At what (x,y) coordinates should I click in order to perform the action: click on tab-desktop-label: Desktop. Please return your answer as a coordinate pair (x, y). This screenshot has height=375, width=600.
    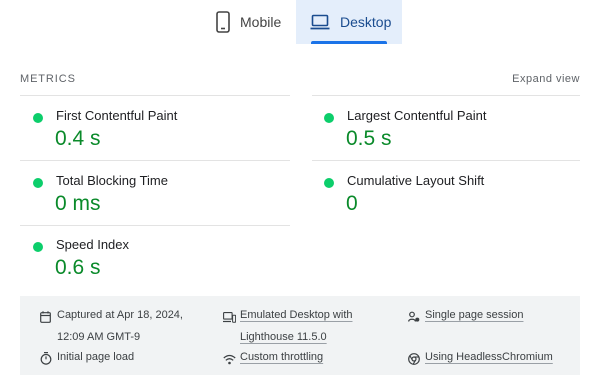
    Looking at the image, I should click on (366, 22).